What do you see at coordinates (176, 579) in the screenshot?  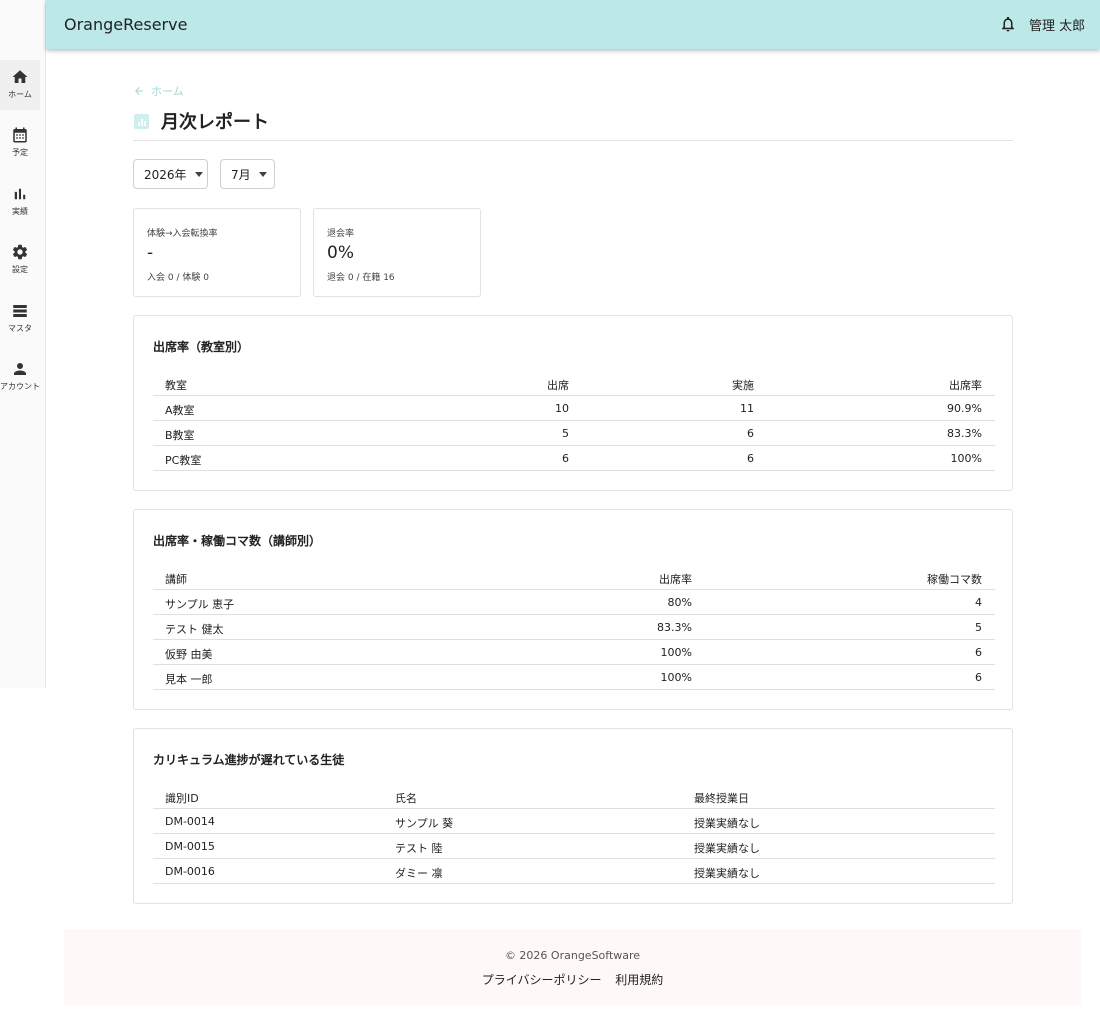 I see `column-header: 講師` at bounding box center [176, 579].